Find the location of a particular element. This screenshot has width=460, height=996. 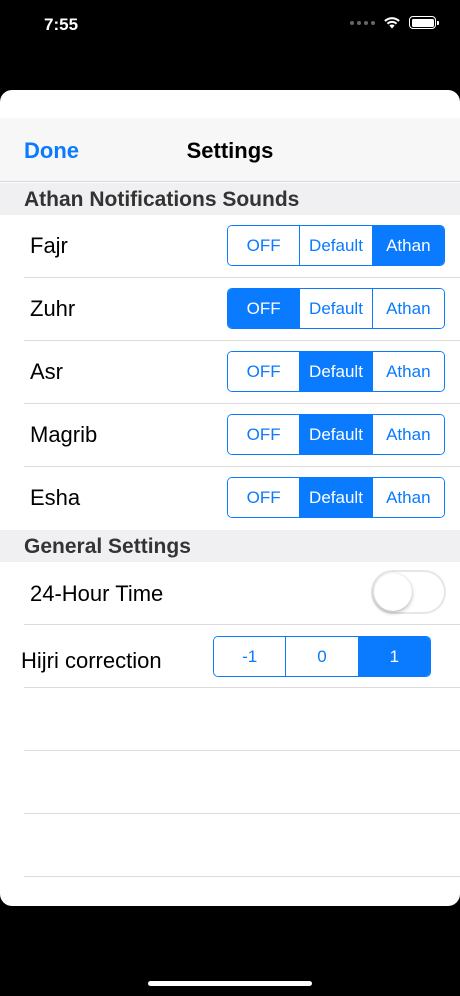

athan-row-zuhr: Zuhr OFF Default Athan is located at coordinates (230, 309).